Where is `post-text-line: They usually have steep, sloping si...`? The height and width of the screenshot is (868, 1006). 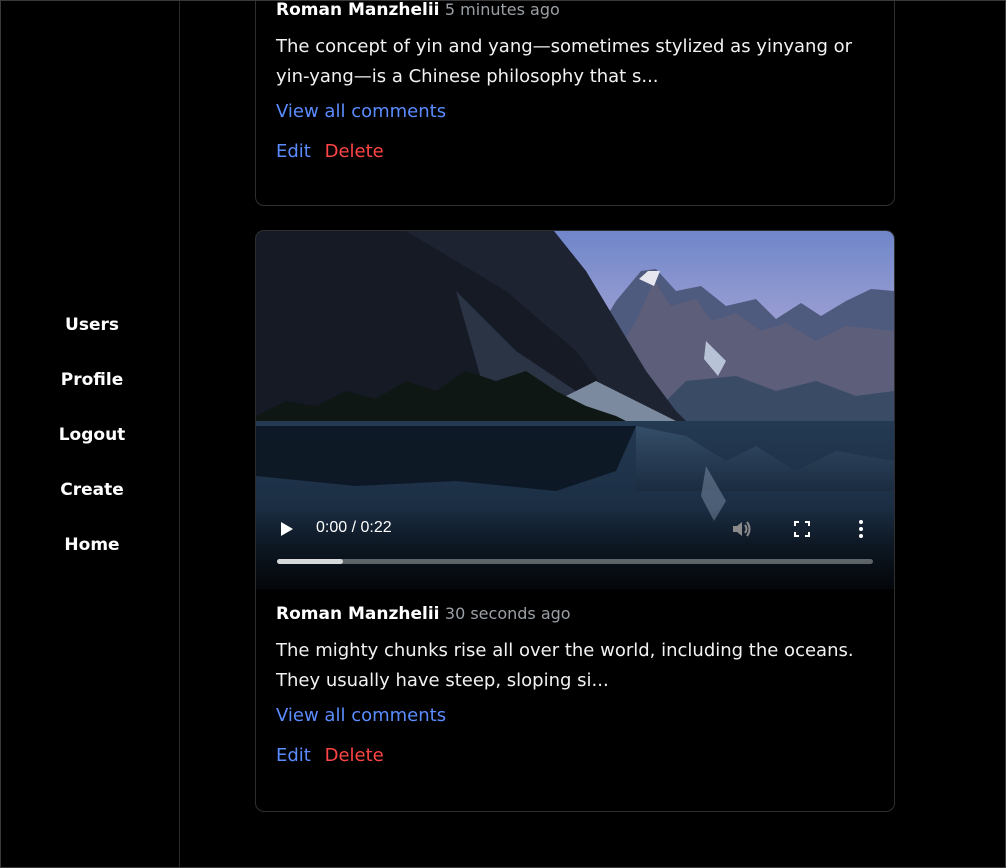 post-text-line: They usually have steep, sloping si... is located at coordinates (442, 680).